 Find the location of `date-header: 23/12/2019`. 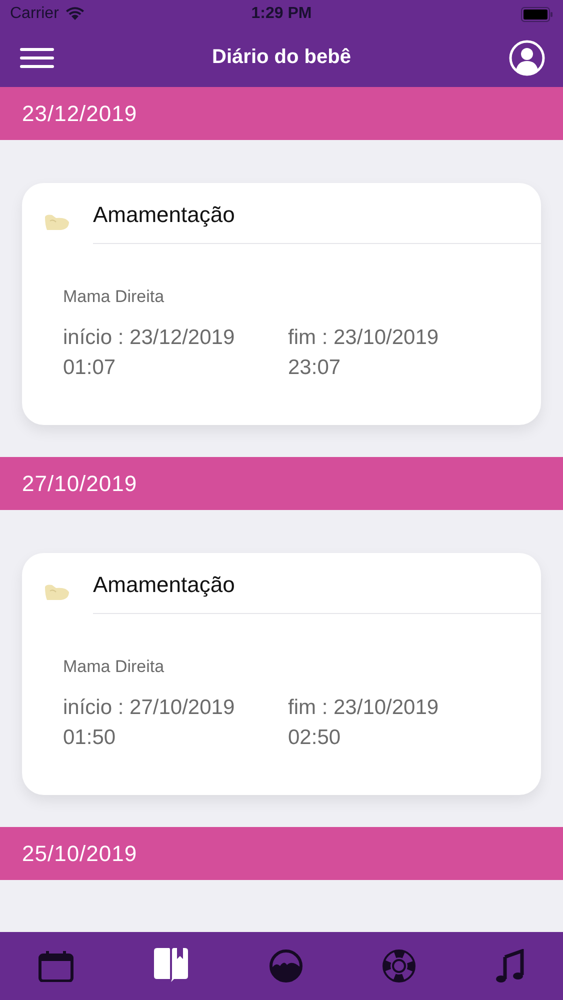

date-header: 23/12/2019 is located at coordinates (281, 113).